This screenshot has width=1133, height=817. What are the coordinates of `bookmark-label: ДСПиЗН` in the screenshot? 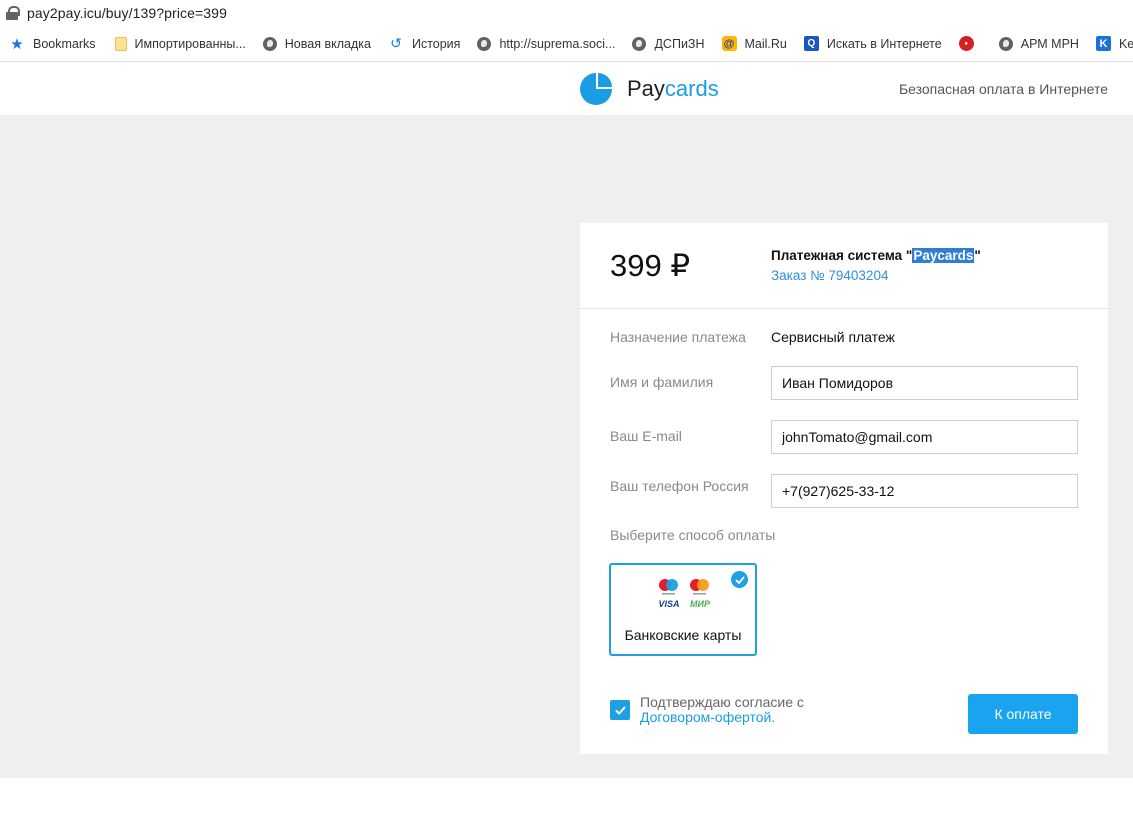 It's located at (679, 43).